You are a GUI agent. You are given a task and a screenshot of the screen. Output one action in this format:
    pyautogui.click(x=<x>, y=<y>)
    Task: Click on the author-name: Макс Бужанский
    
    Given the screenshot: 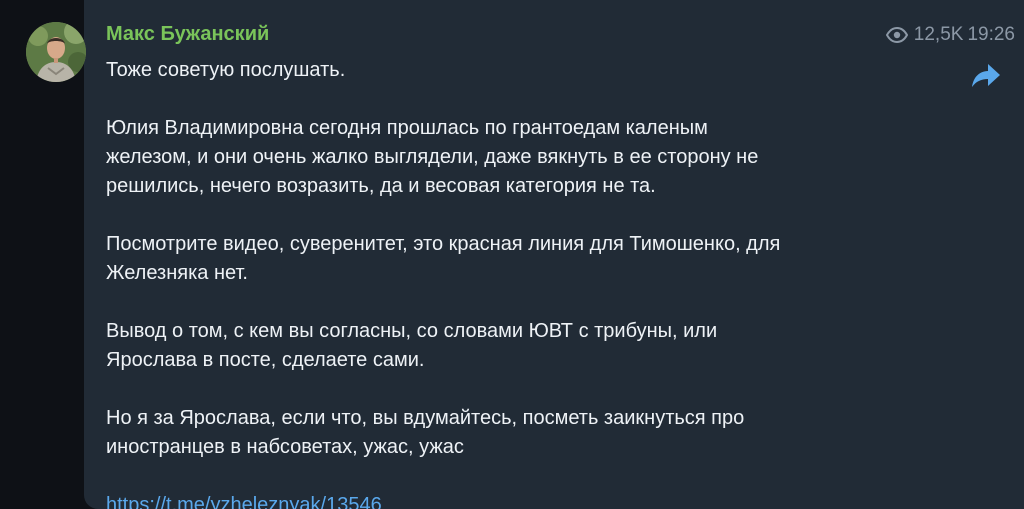 What is the action you would take?
    pyautogui.click(x=187, y=34)
    